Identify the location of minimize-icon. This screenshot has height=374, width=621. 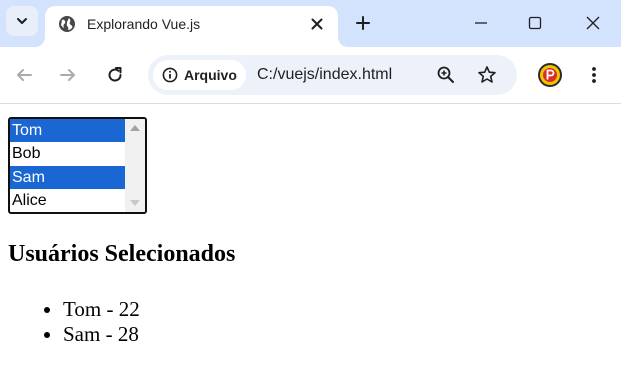
(481, 23).